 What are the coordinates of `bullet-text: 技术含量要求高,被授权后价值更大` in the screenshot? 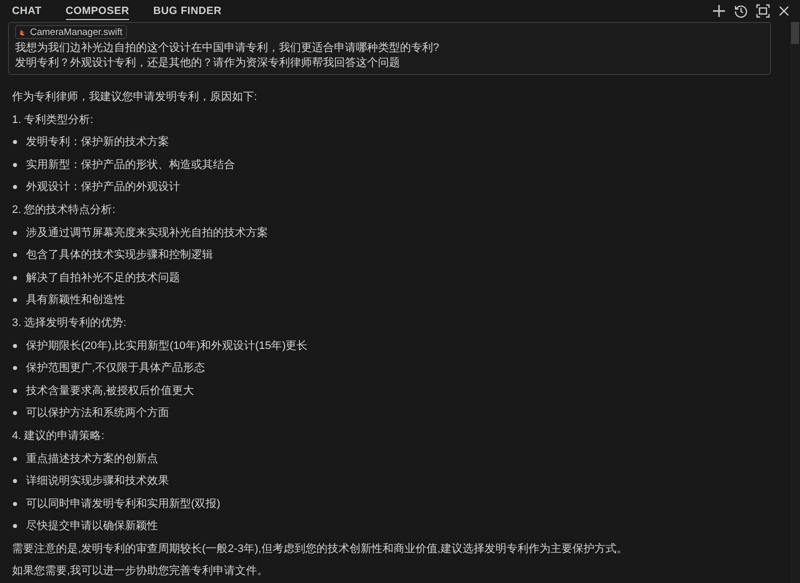 It's located at (110, 391).